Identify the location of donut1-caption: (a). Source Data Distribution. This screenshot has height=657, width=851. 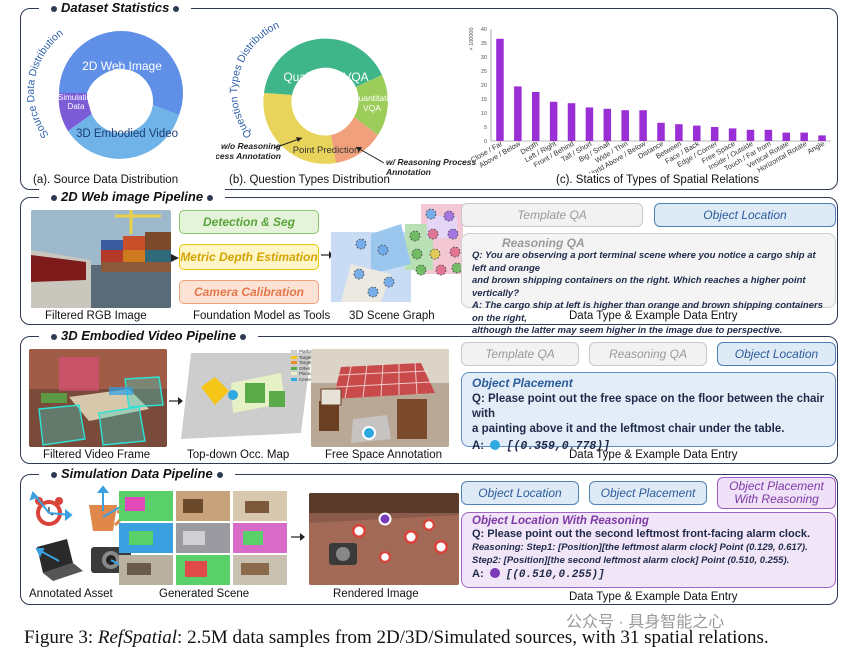
(106, 180).